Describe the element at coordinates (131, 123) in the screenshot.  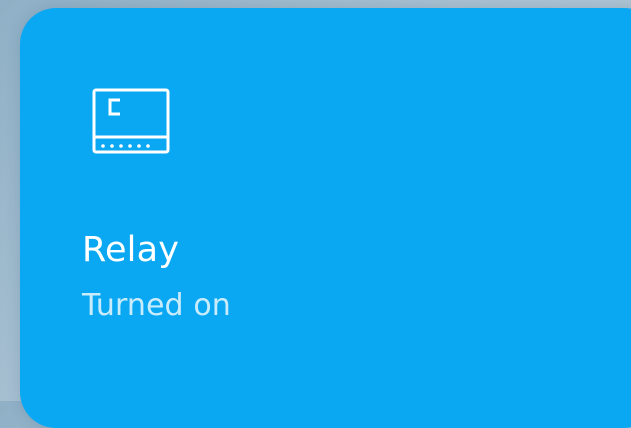
I see `relay-icon` at that location.